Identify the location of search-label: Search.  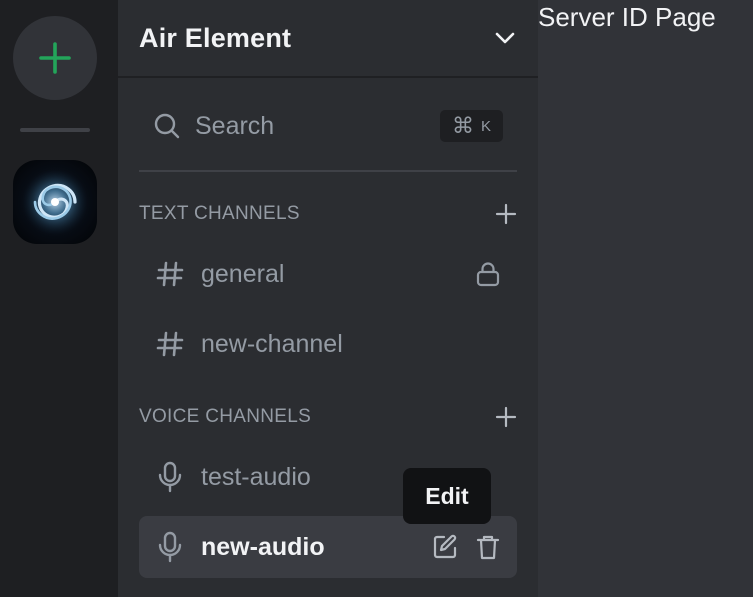
(235, 125).